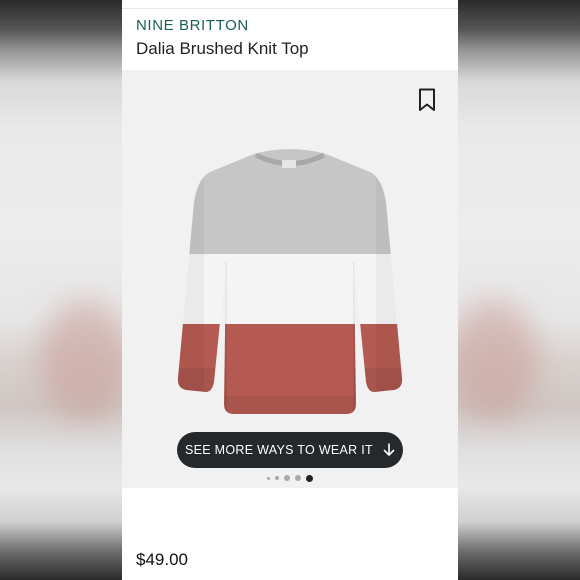 This screenshot has height=580, width=580. What do you see at coordinates (192, 25) in the screenshot?
I see `brand-name: NINE BRITTON` at bounding box center [192, 25].